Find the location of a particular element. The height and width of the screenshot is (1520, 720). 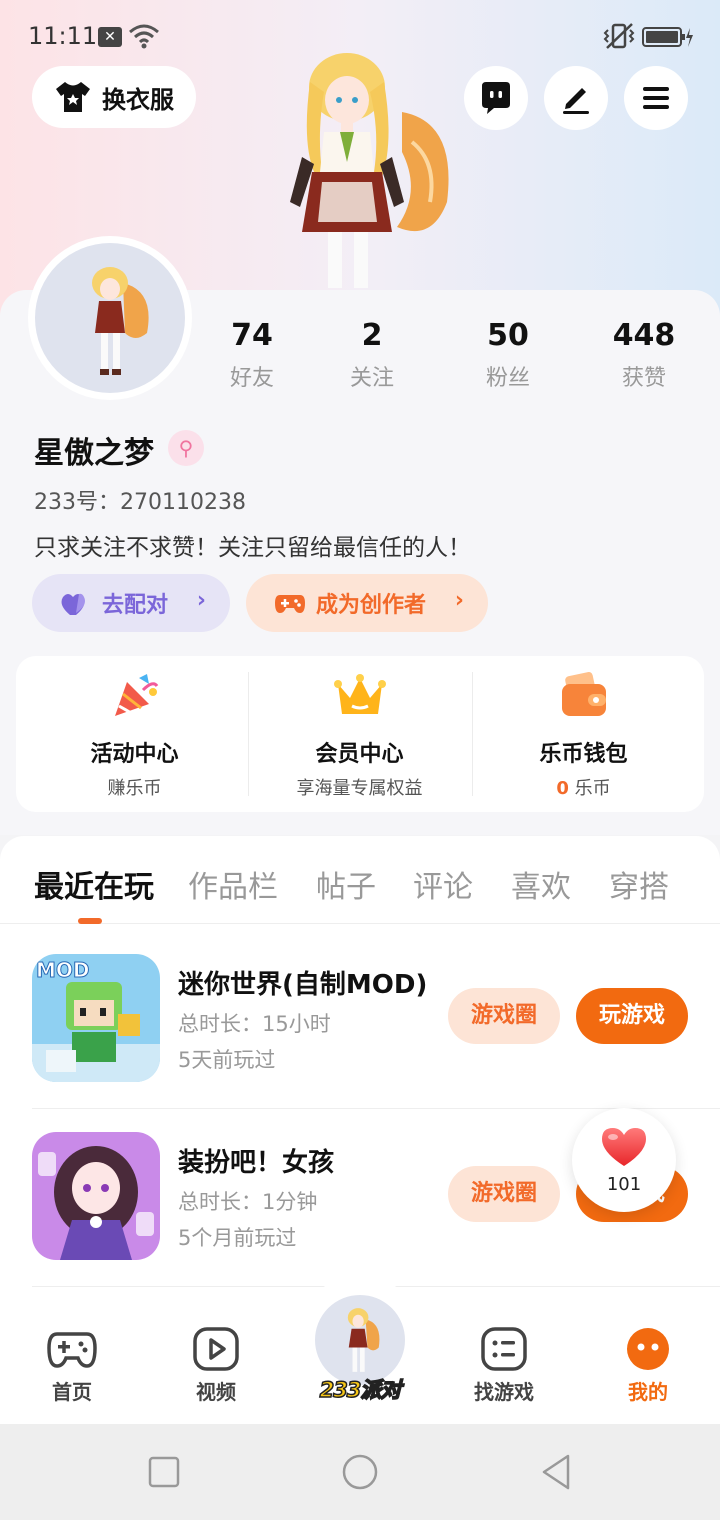

nav-me: 我的 is located at coordinates (648, 1363).